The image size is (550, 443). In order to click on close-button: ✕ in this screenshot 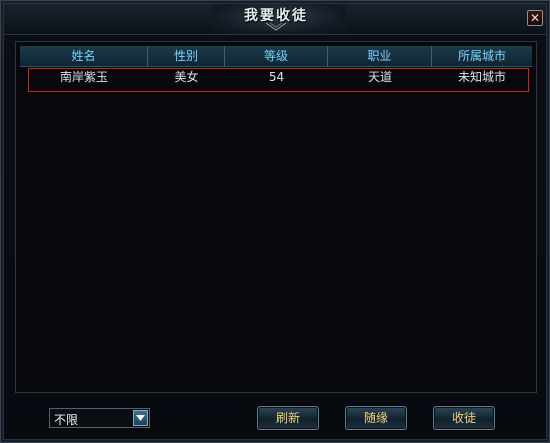, I will do `click(535, 18)`.